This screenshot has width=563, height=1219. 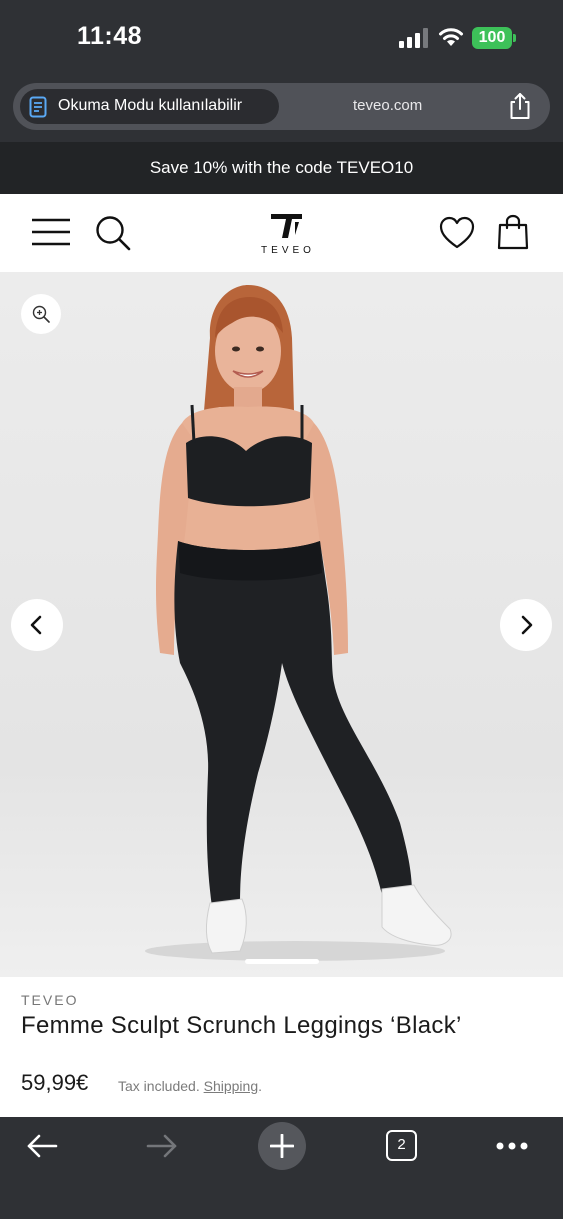 I want to click on heart-icon, so click(x=457, y=233).